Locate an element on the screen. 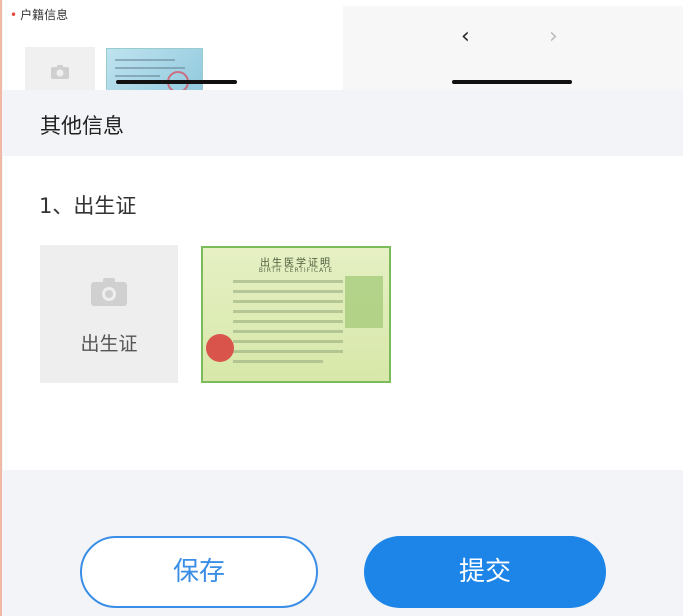 Image resolution: width=683 pixels, height=616 pixels. preview-card-right: ‹ › is located at coordinates (513, 48).